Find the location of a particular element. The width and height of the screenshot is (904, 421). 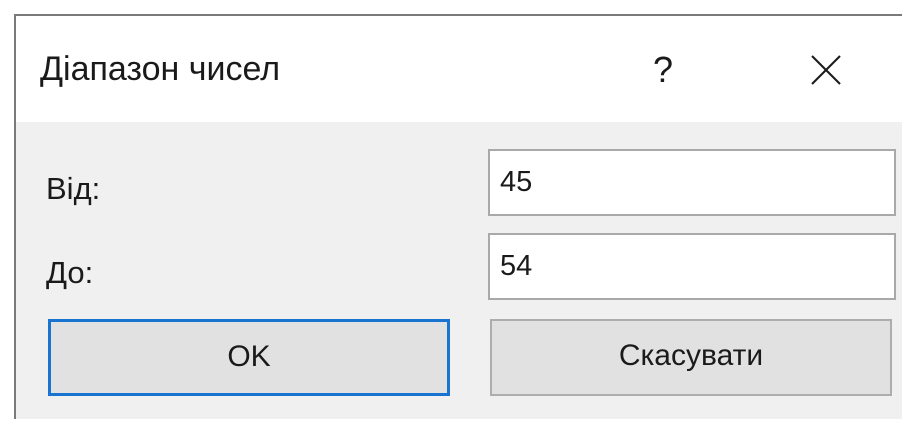

cancel-button: Скасувати is located at coordinates (691, 357).